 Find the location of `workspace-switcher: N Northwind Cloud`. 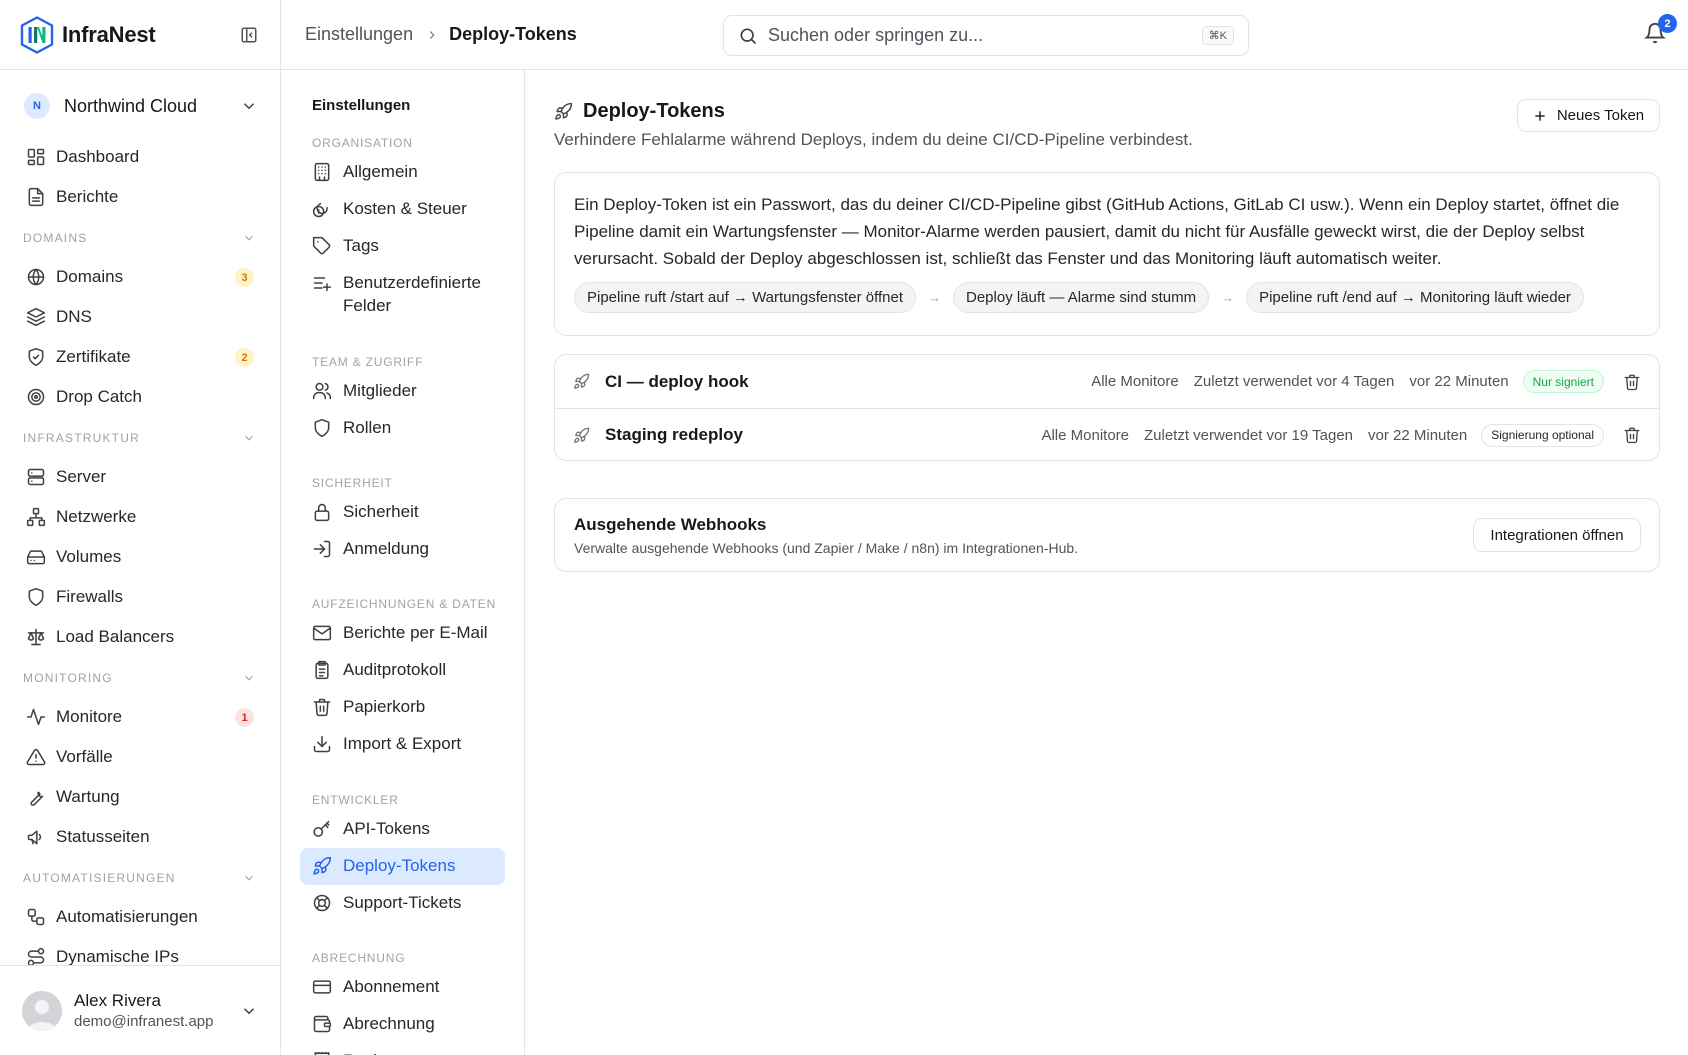

workspace-switcher: N Northwind Cloud is located at coordinates (141, 106).